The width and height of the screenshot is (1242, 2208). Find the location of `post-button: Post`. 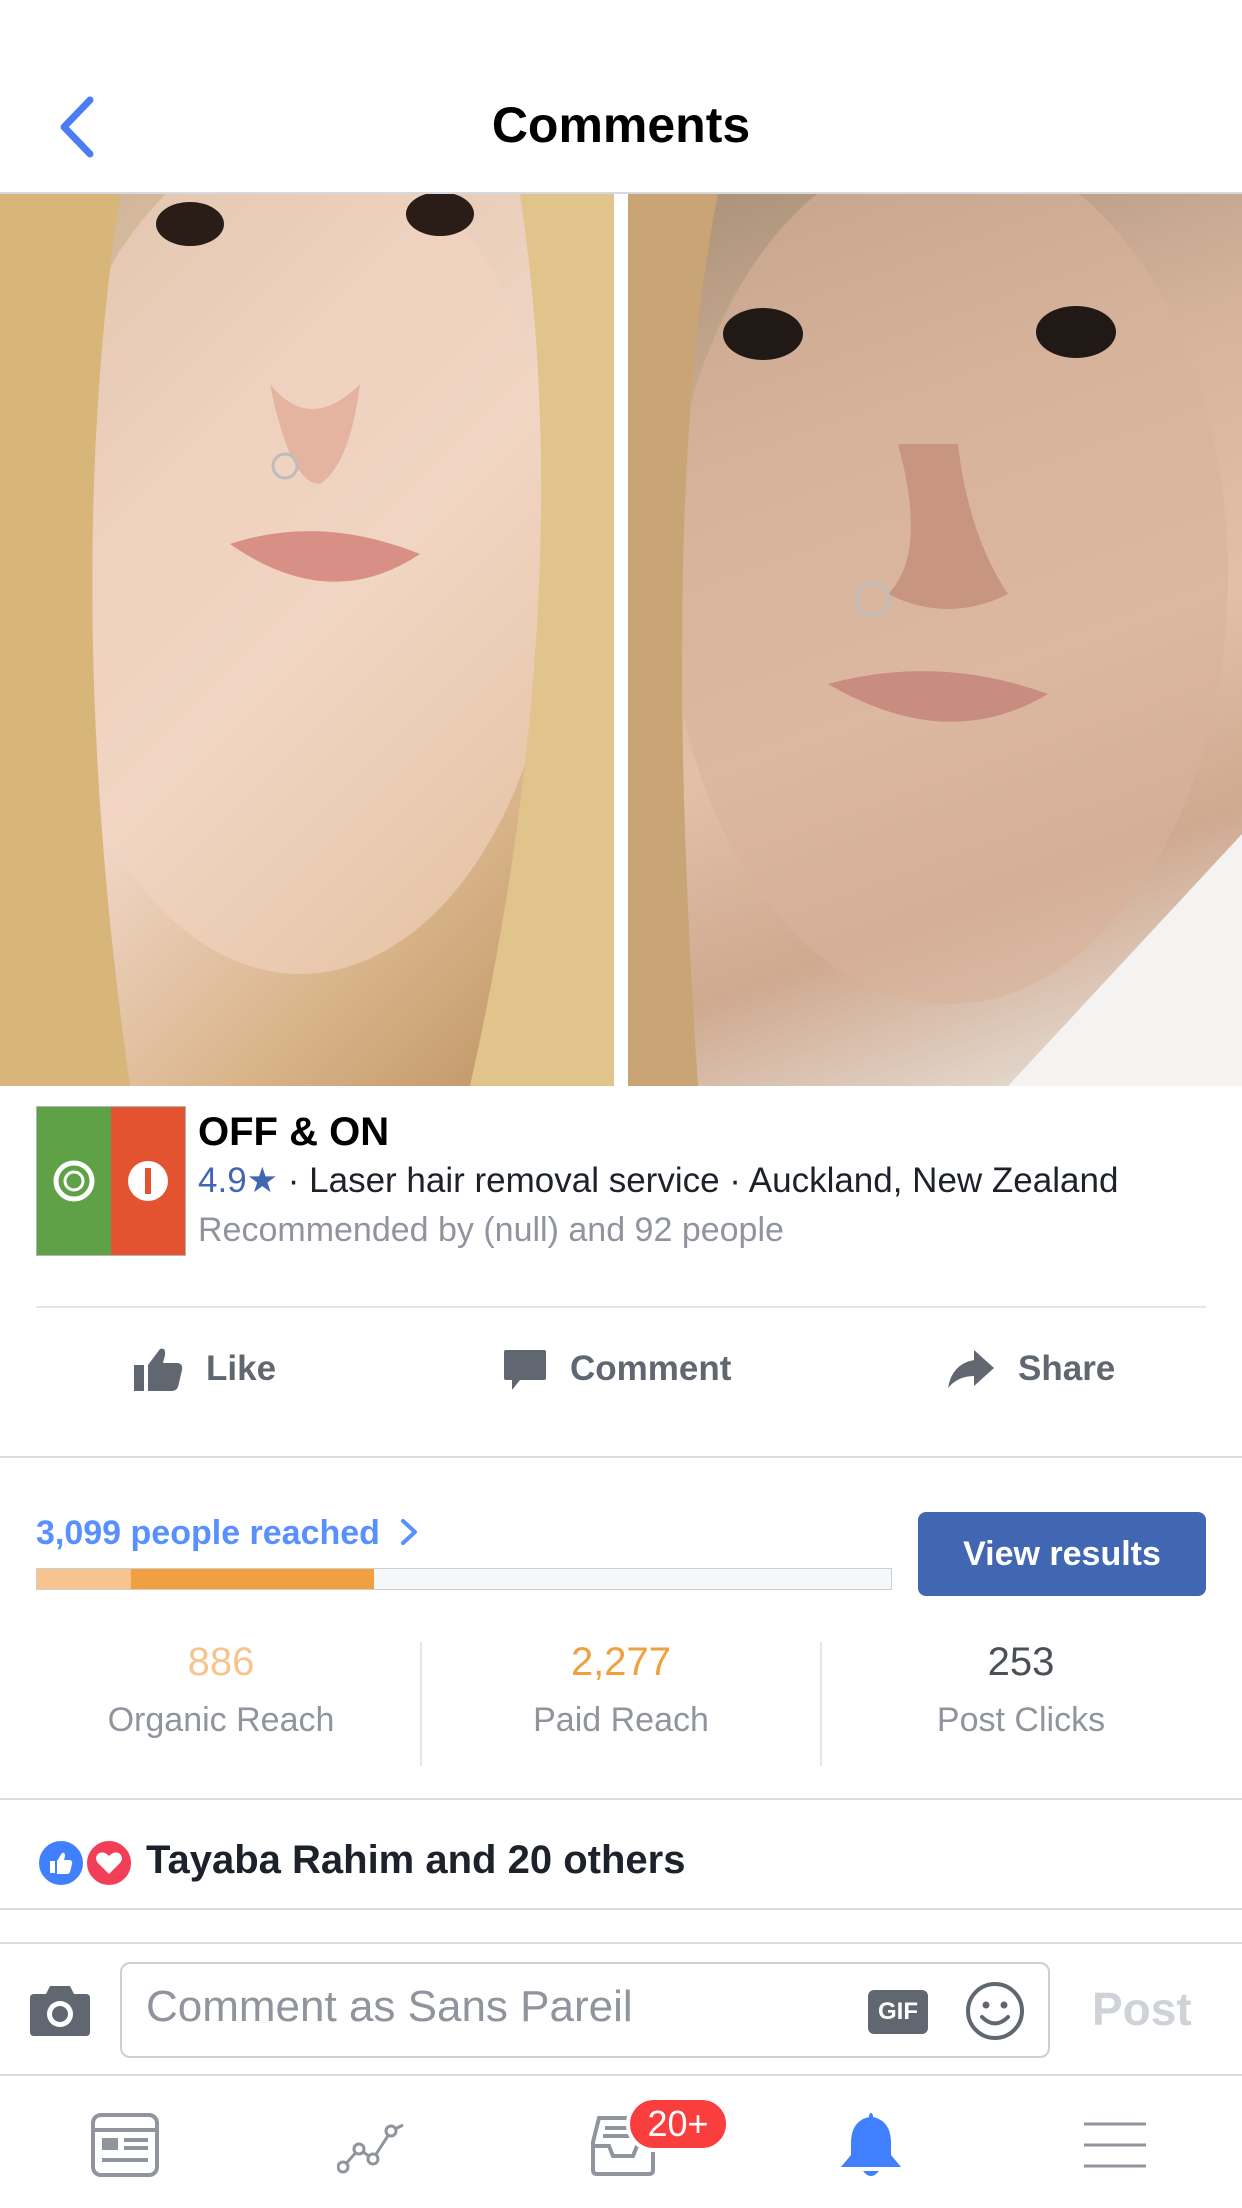

post-button: Post is located at coordinates (1142, 2009).